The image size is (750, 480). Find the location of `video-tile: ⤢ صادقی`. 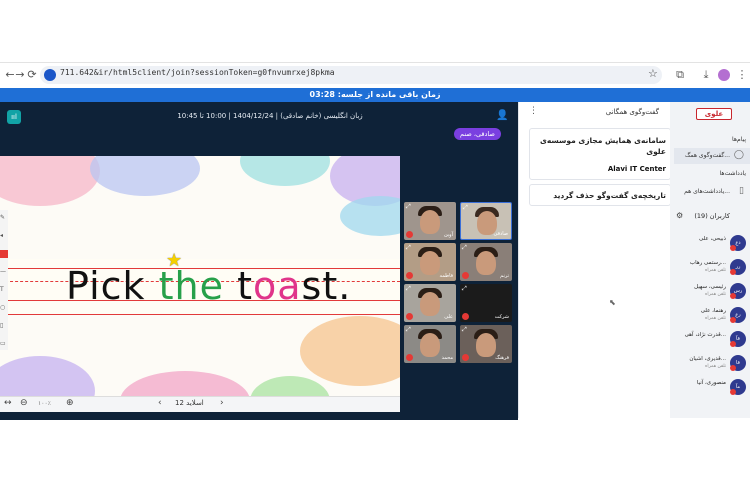

video-tile: ⤢ صادقی is located at coordinates (486, 221).